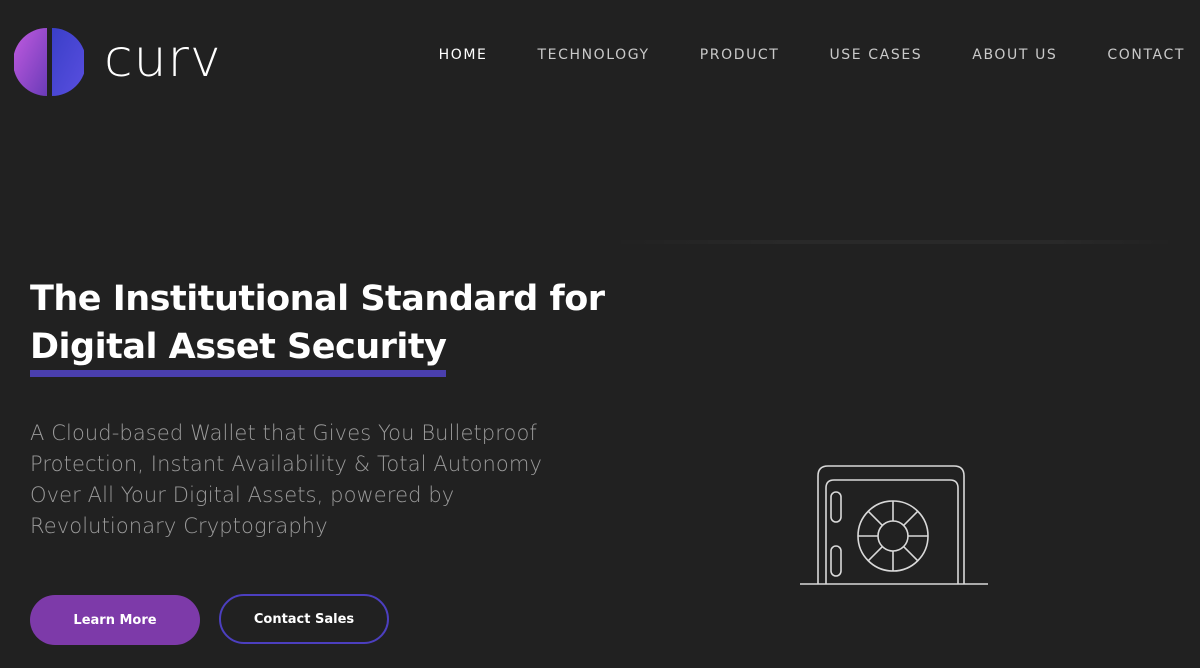 This screenshot has height=668, width=1200. Describe the element at coordinates (593, 55) in the screenshot. I see `nav-item-technology: TECHNOLOGY` at that location.